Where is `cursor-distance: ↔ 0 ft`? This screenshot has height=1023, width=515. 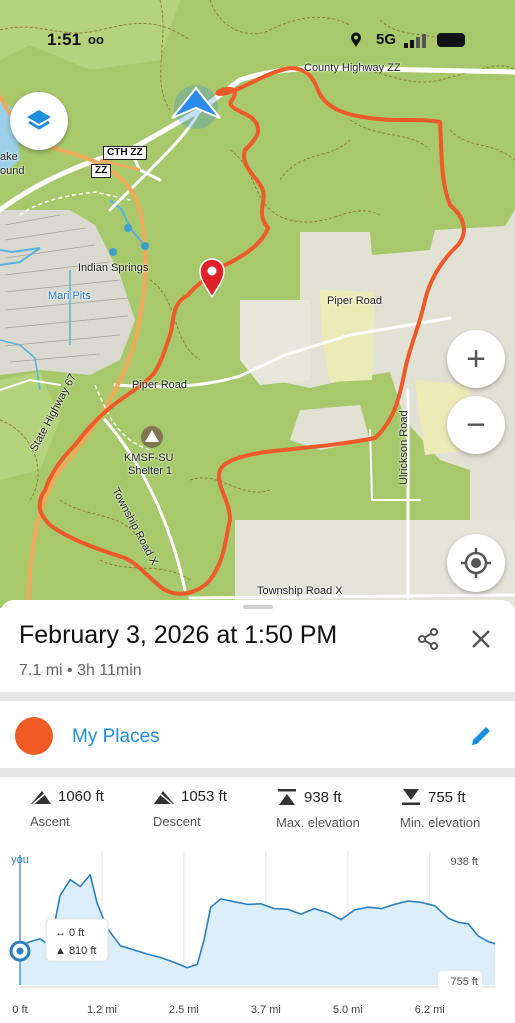 cursor-distance: ↔ 0 ft is located at coordinates (69, 933).